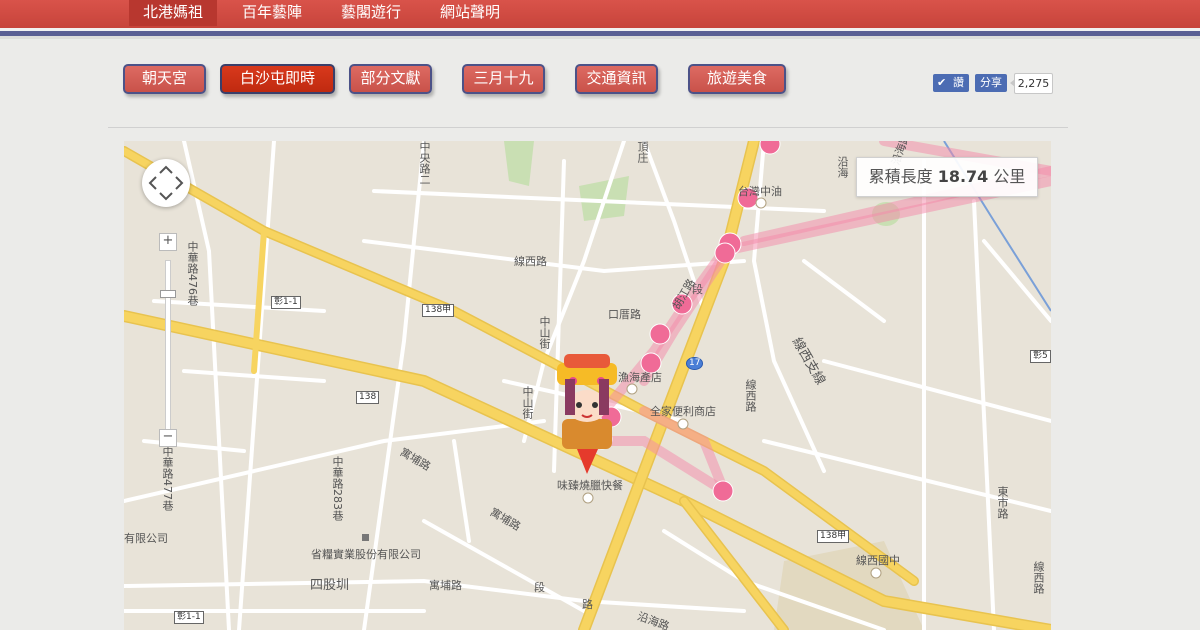  I want to click on pan-arrows-icon, so click(166, 183).